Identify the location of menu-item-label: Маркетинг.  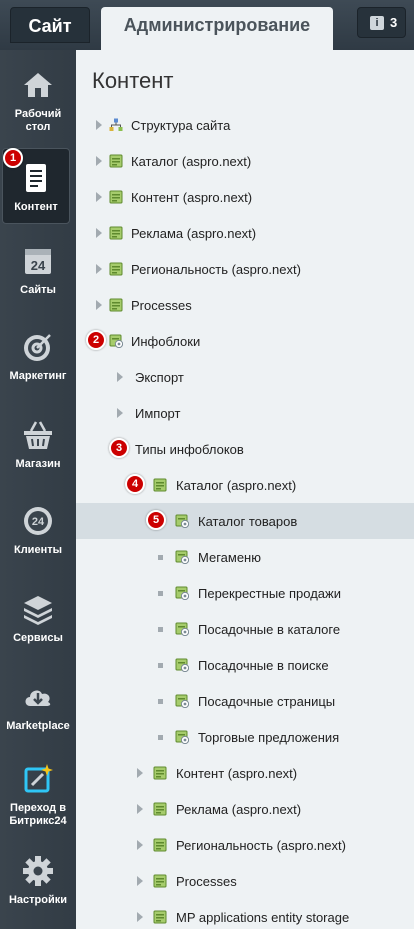
(38, 376).